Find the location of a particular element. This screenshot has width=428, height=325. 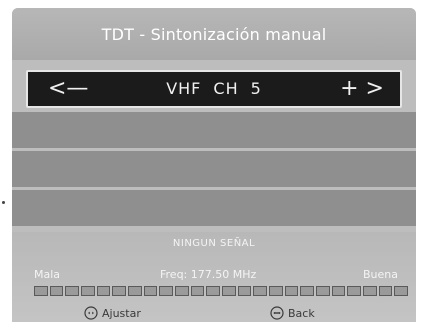

channel-number: 5 is located at coordinates (256, 88).